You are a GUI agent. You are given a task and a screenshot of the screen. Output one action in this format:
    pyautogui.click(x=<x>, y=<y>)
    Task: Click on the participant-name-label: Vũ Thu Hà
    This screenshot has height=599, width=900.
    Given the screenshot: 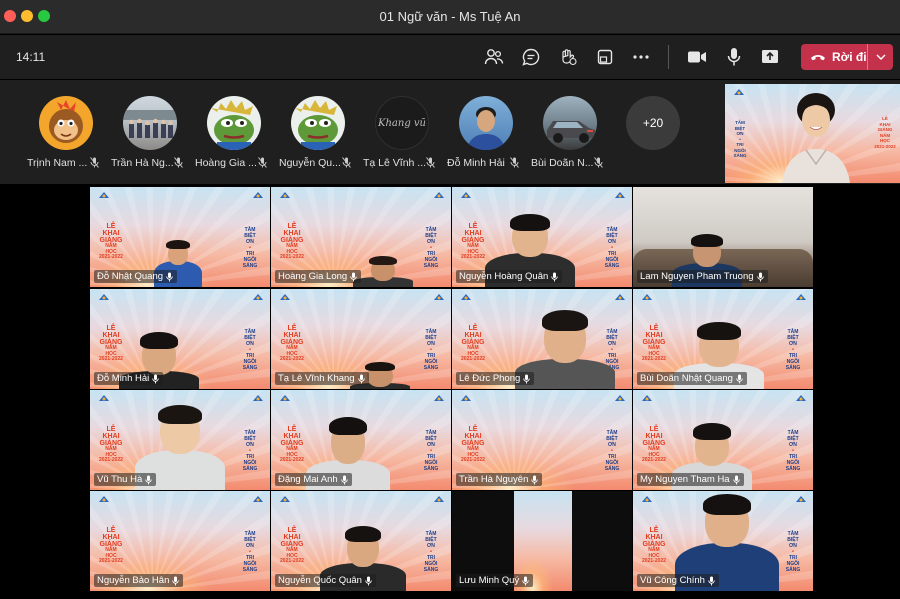 What is the action you would take?
    pyautogui.click(x=125, y=479)
    